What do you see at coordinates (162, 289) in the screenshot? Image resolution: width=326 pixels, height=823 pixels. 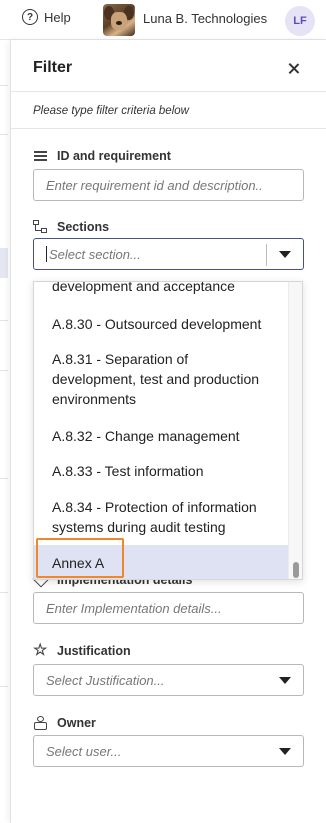 I see `dropdown-option: development and acceptance` at bounding box center [162, 289].